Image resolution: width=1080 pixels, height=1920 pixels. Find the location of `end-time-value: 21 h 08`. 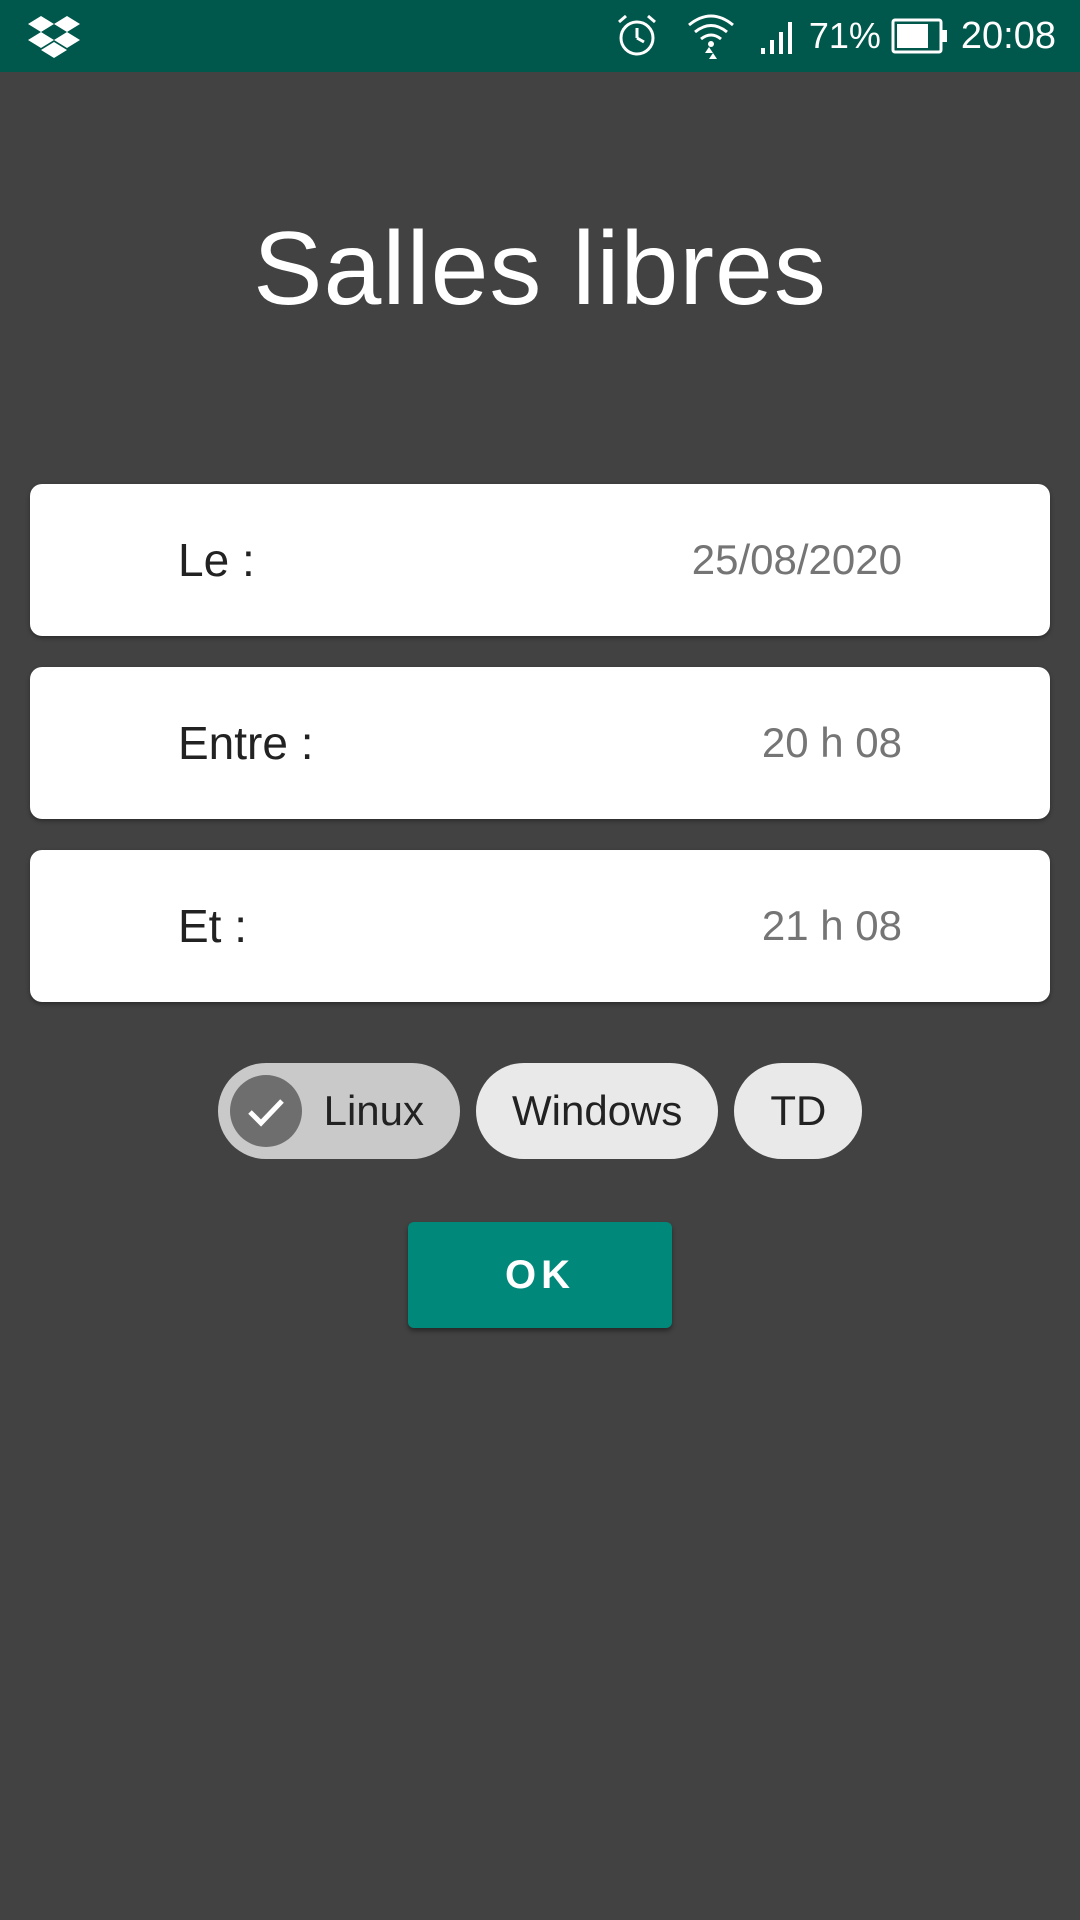

end-time-value: 21 h 08 is located at coordinates (832, 926).